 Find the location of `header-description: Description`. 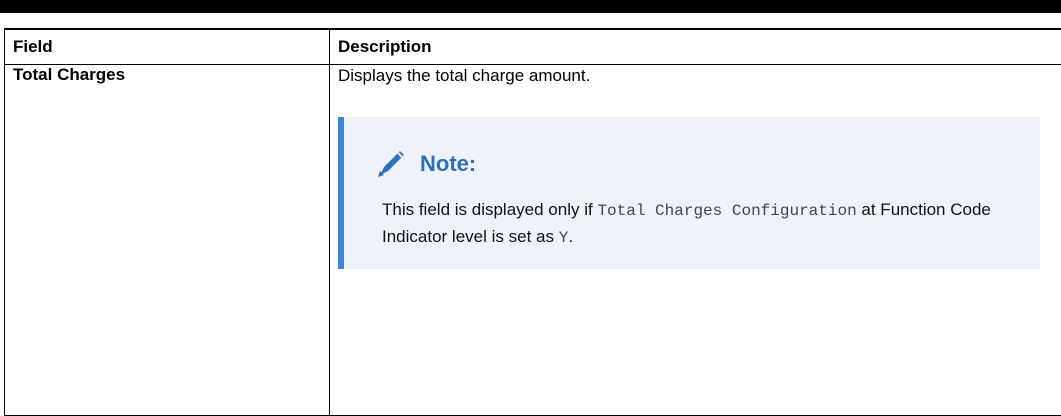

header-description: Description is located at coordinates (695, 47).